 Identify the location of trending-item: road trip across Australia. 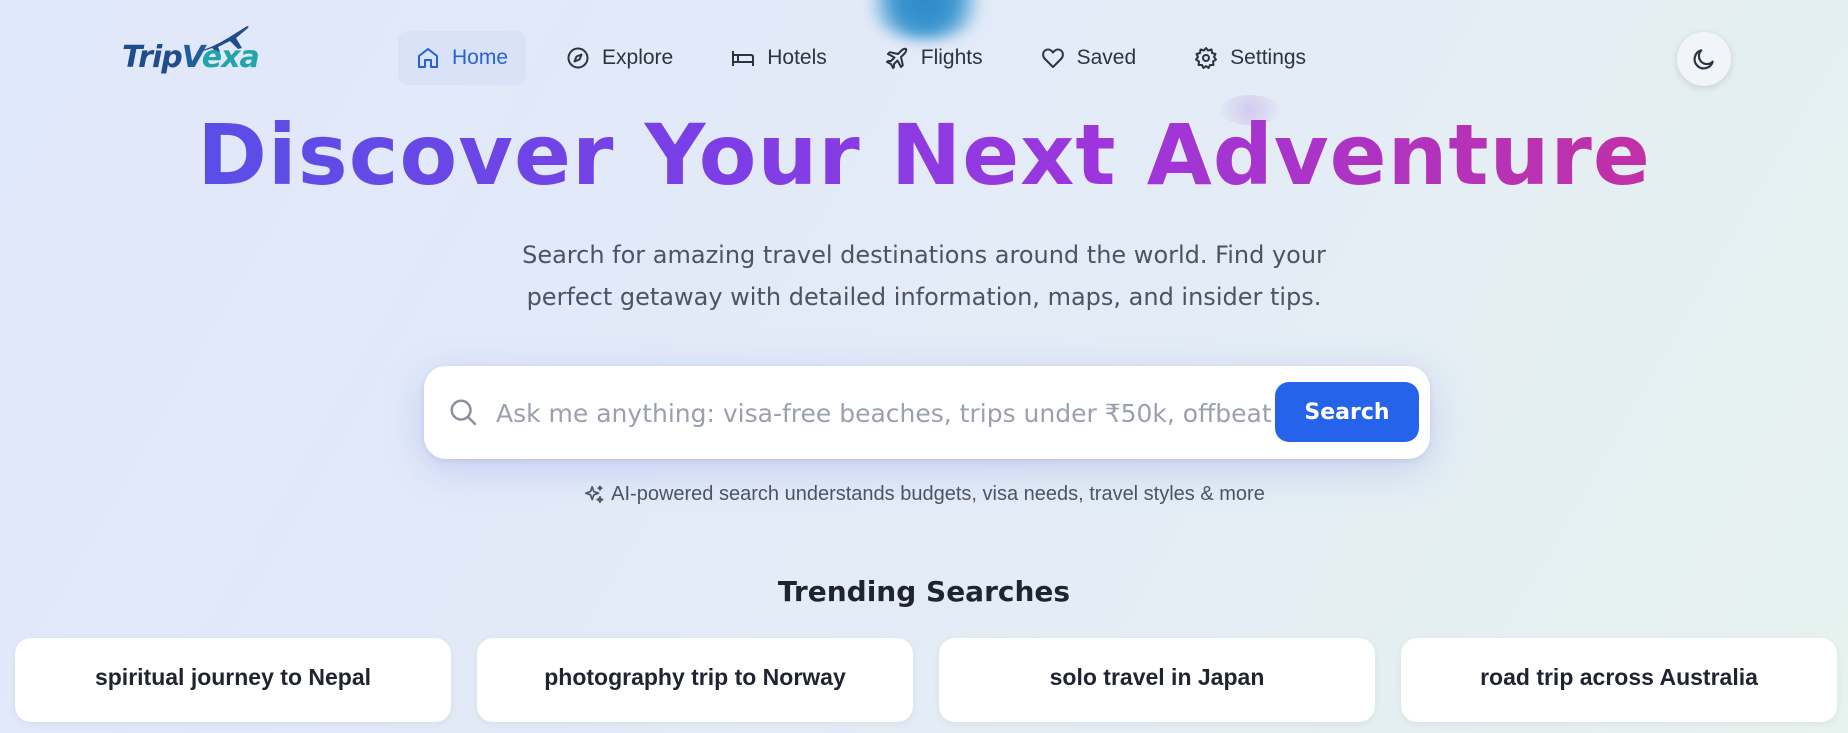
(1619, 680).